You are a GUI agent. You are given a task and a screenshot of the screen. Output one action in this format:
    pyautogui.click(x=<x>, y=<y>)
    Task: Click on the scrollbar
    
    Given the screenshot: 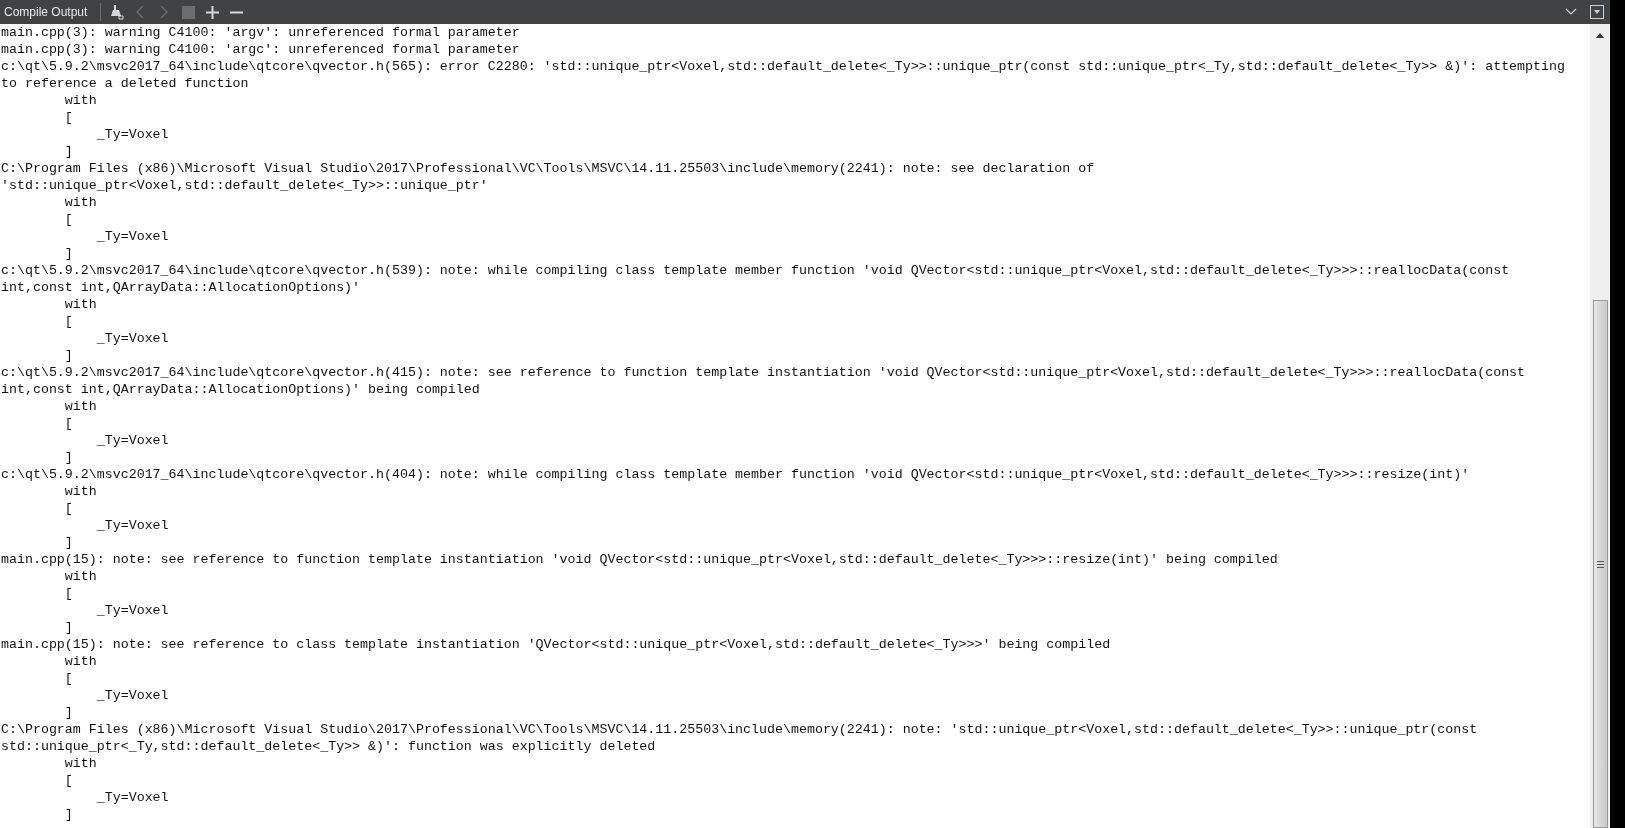 What is the action you would take?
    pyautogui.click(x=1600, y=426)
    